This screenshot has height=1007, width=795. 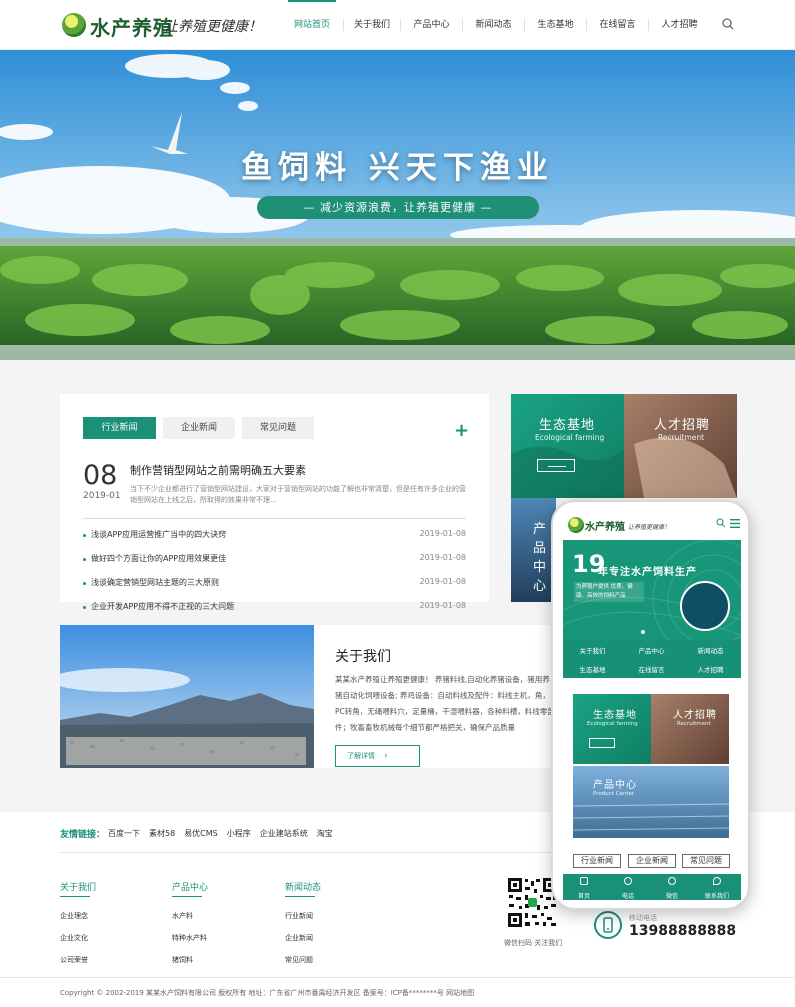 I want to click on mobile-nav-item: 产品中心, so click(x=651, y=650).